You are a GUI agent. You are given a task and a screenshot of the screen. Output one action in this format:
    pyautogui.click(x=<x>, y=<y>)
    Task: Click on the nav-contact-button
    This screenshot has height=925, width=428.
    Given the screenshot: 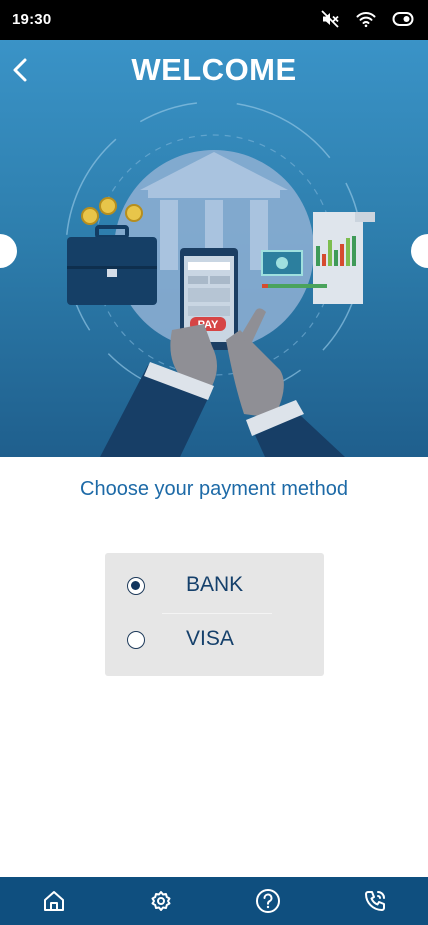 What is the action you would take?
    pyautogui.click(x=374, y=901)
    